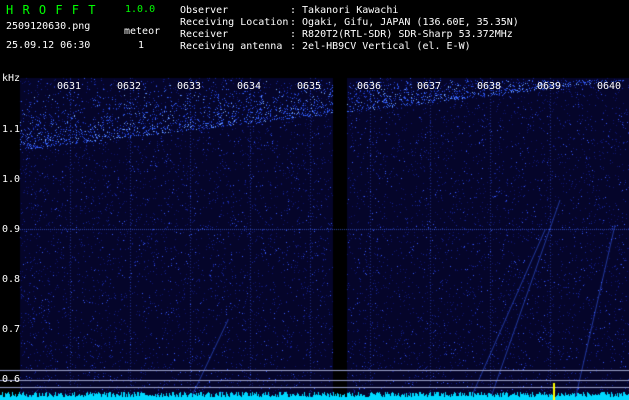  Describe the element at coordinates (129, 86) in the screenshot. I see `time-label-0632: 0632` at that location.